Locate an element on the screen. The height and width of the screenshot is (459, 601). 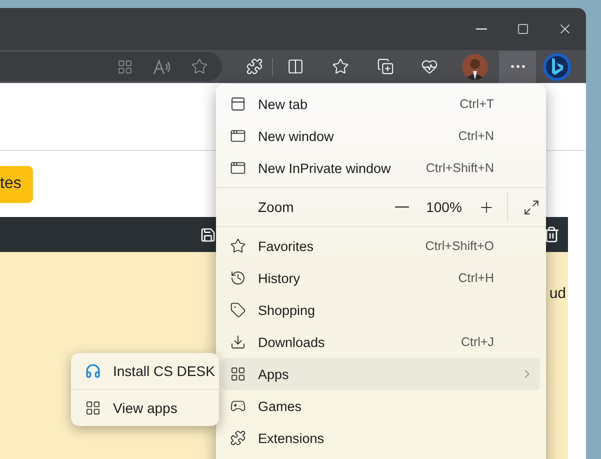
tag-icon is located at coordinates (238, 310).